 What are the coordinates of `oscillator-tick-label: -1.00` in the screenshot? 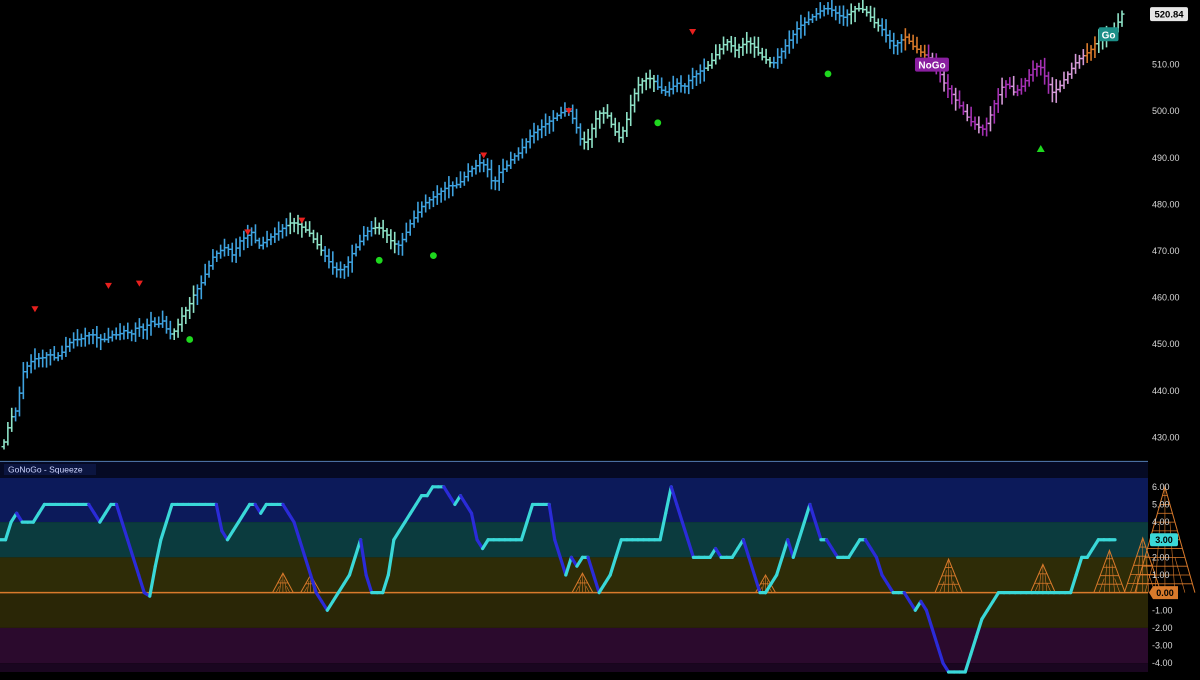 It's located at (1162, 610).